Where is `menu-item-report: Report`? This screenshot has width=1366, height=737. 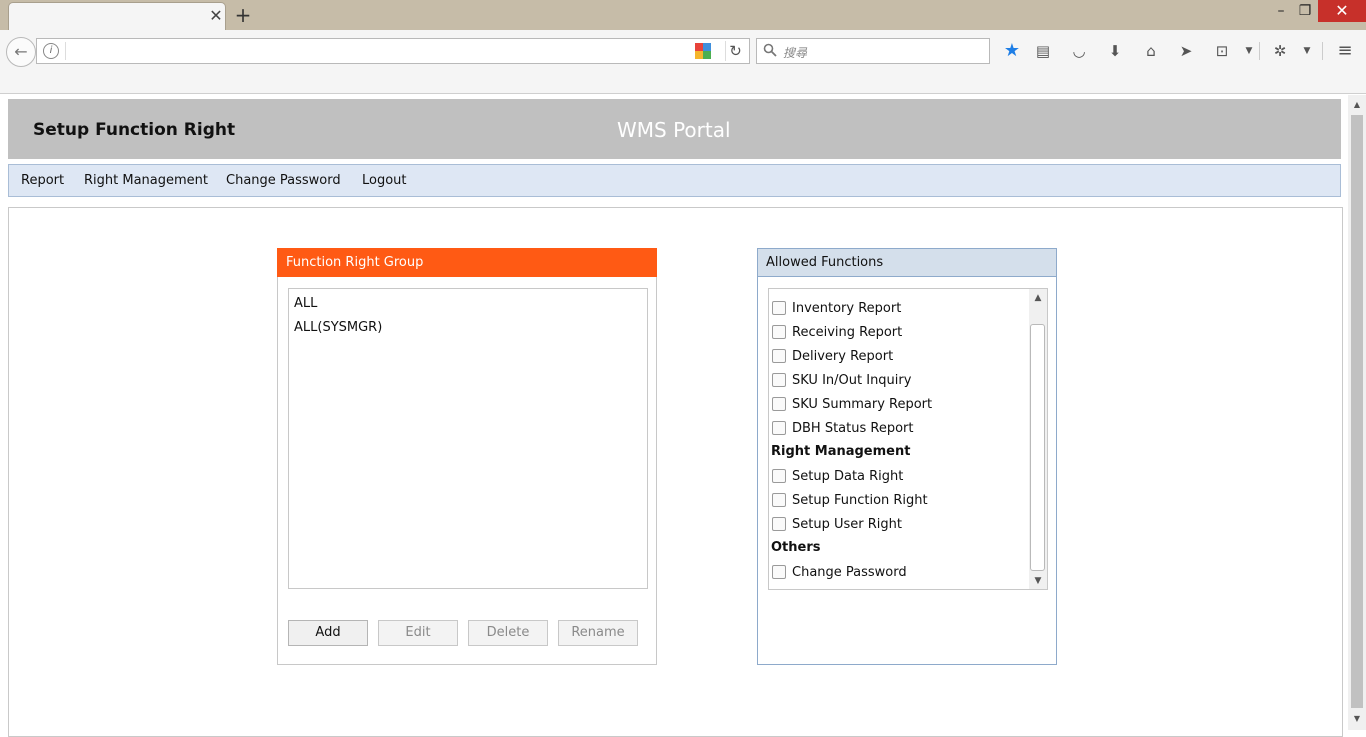 menu-item-report: Report is located at coordinates (42, 180).